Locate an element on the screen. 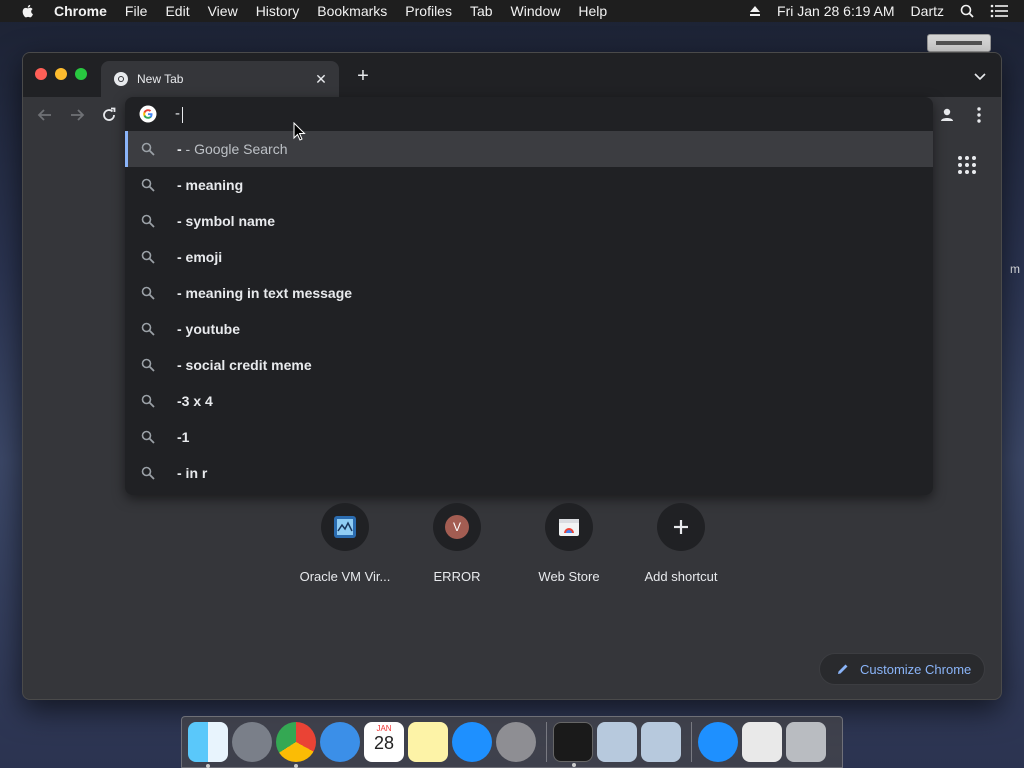 This screenshot has width=1024, height=768. reload-icon is located at coordinates (109, 114).